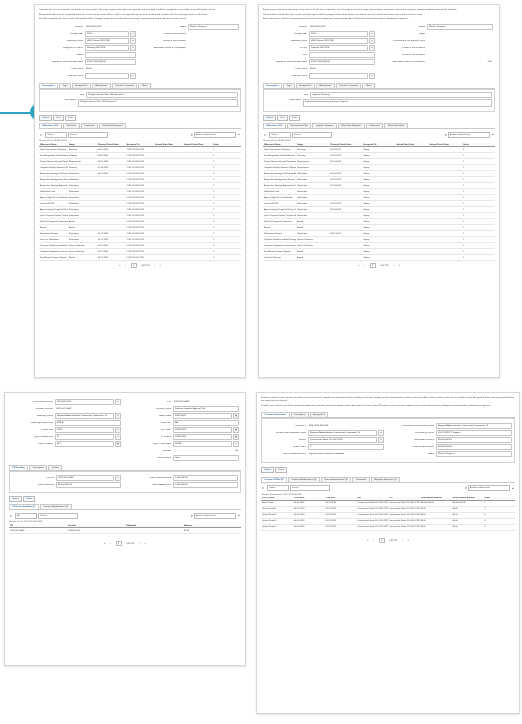  Describe the element at coordinates (351, 125) in the screenshot. I see `tab-work-flow-requests: Work Flow Requests` at that location.